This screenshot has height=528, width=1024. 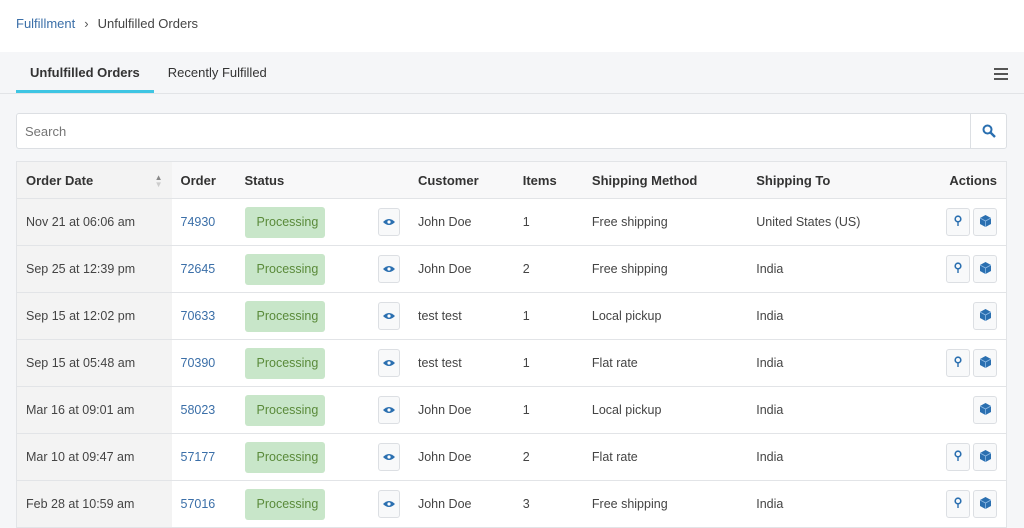 What do you see at coordinates (387, 180) in the screenshot?
I see `col-view` at bounding box center [387, 180].